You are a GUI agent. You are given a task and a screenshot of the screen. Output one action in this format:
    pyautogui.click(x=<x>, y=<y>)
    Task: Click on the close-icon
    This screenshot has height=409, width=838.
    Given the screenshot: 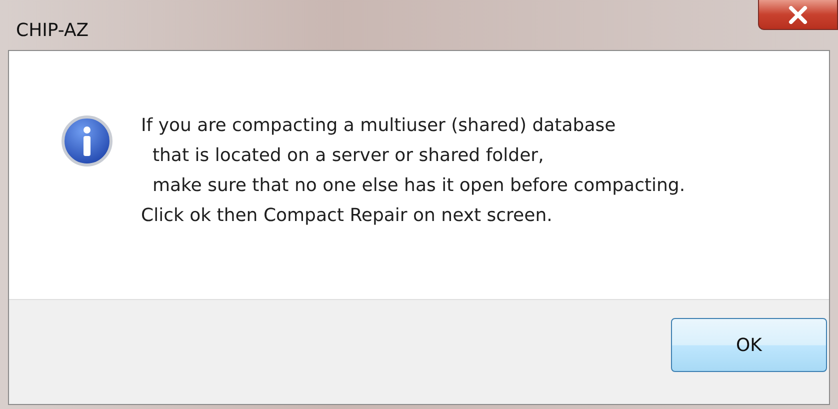 What is the action you would take?
    pyautogui.click(x=798, y=15)
    